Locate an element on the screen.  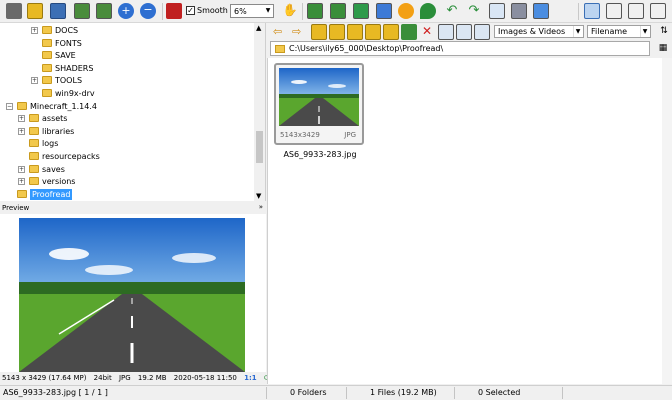
chevron-up-icon: ▲ is located at coordinates (258, 28).